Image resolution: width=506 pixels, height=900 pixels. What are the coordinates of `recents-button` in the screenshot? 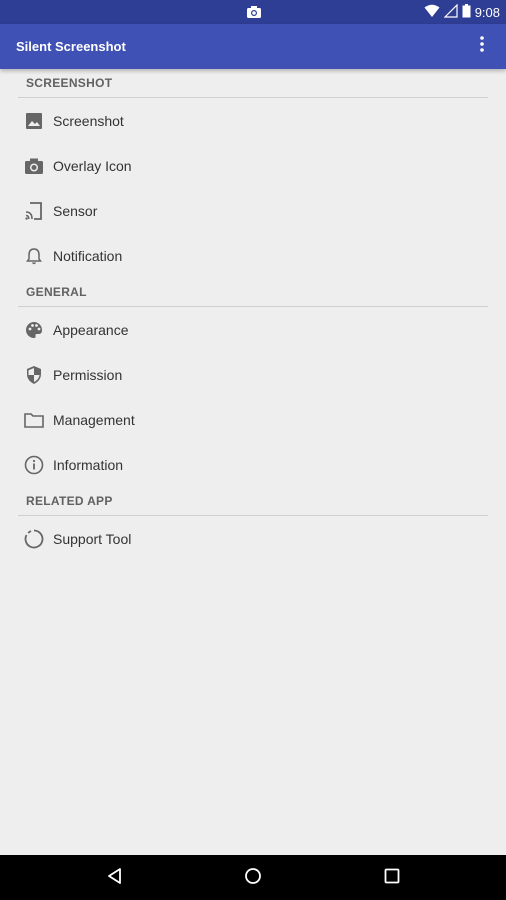 It's located at (392, 878).